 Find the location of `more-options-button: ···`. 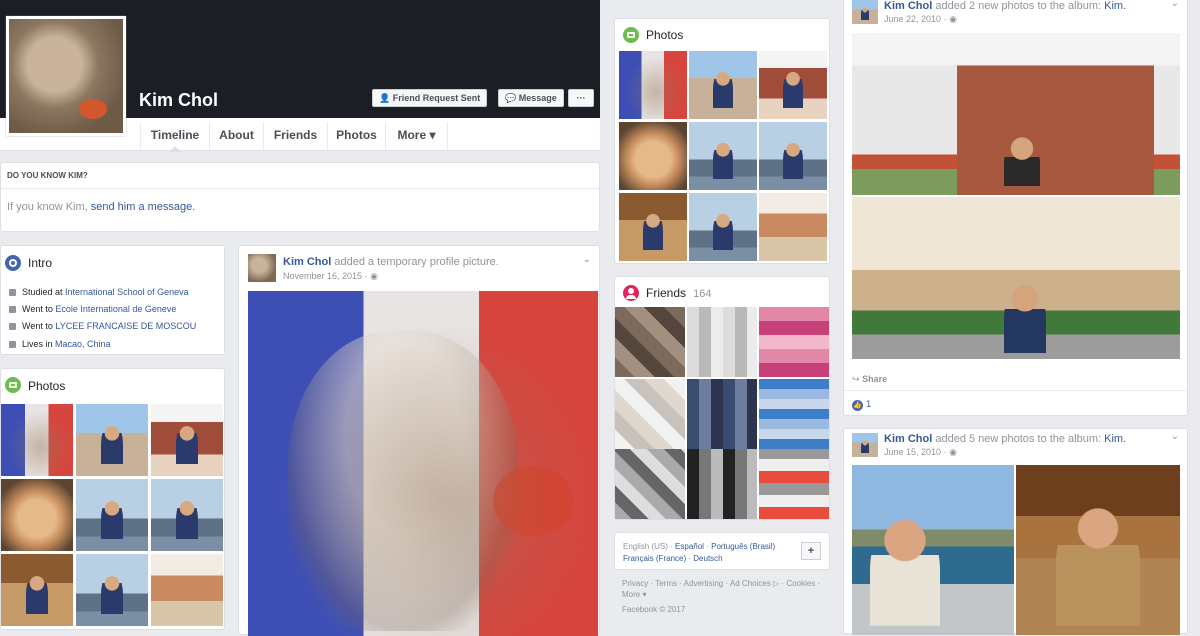

more-options-button: ··· is located at coordinates (581, 98).